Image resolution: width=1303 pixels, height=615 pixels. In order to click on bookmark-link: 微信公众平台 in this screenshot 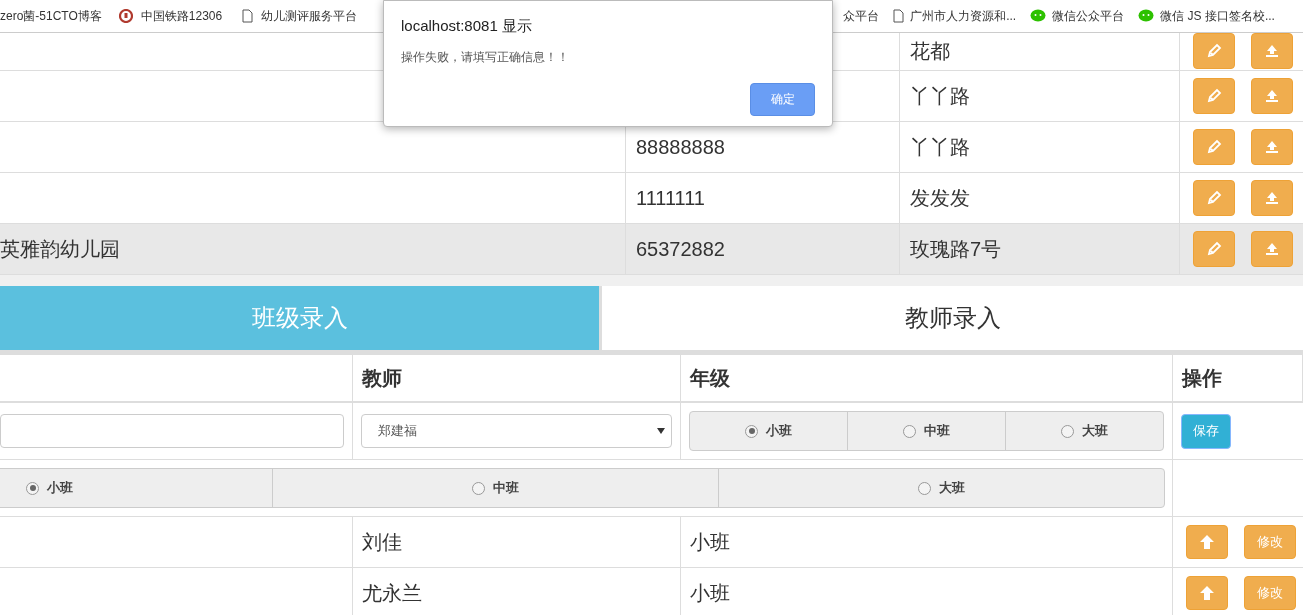, I will do `click(1088, 16)`.